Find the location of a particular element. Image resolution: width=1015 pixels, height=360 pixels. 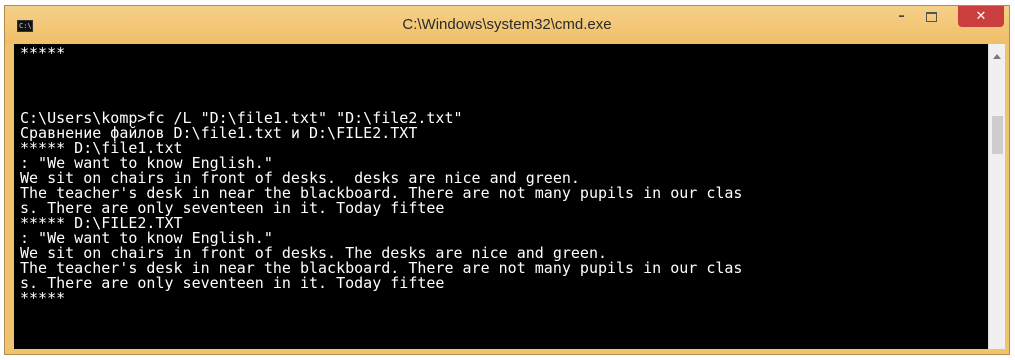

title-bar: C:\ C:\Windows\system32\cmd.exe – ✕ is located at coordinates (507, 25).